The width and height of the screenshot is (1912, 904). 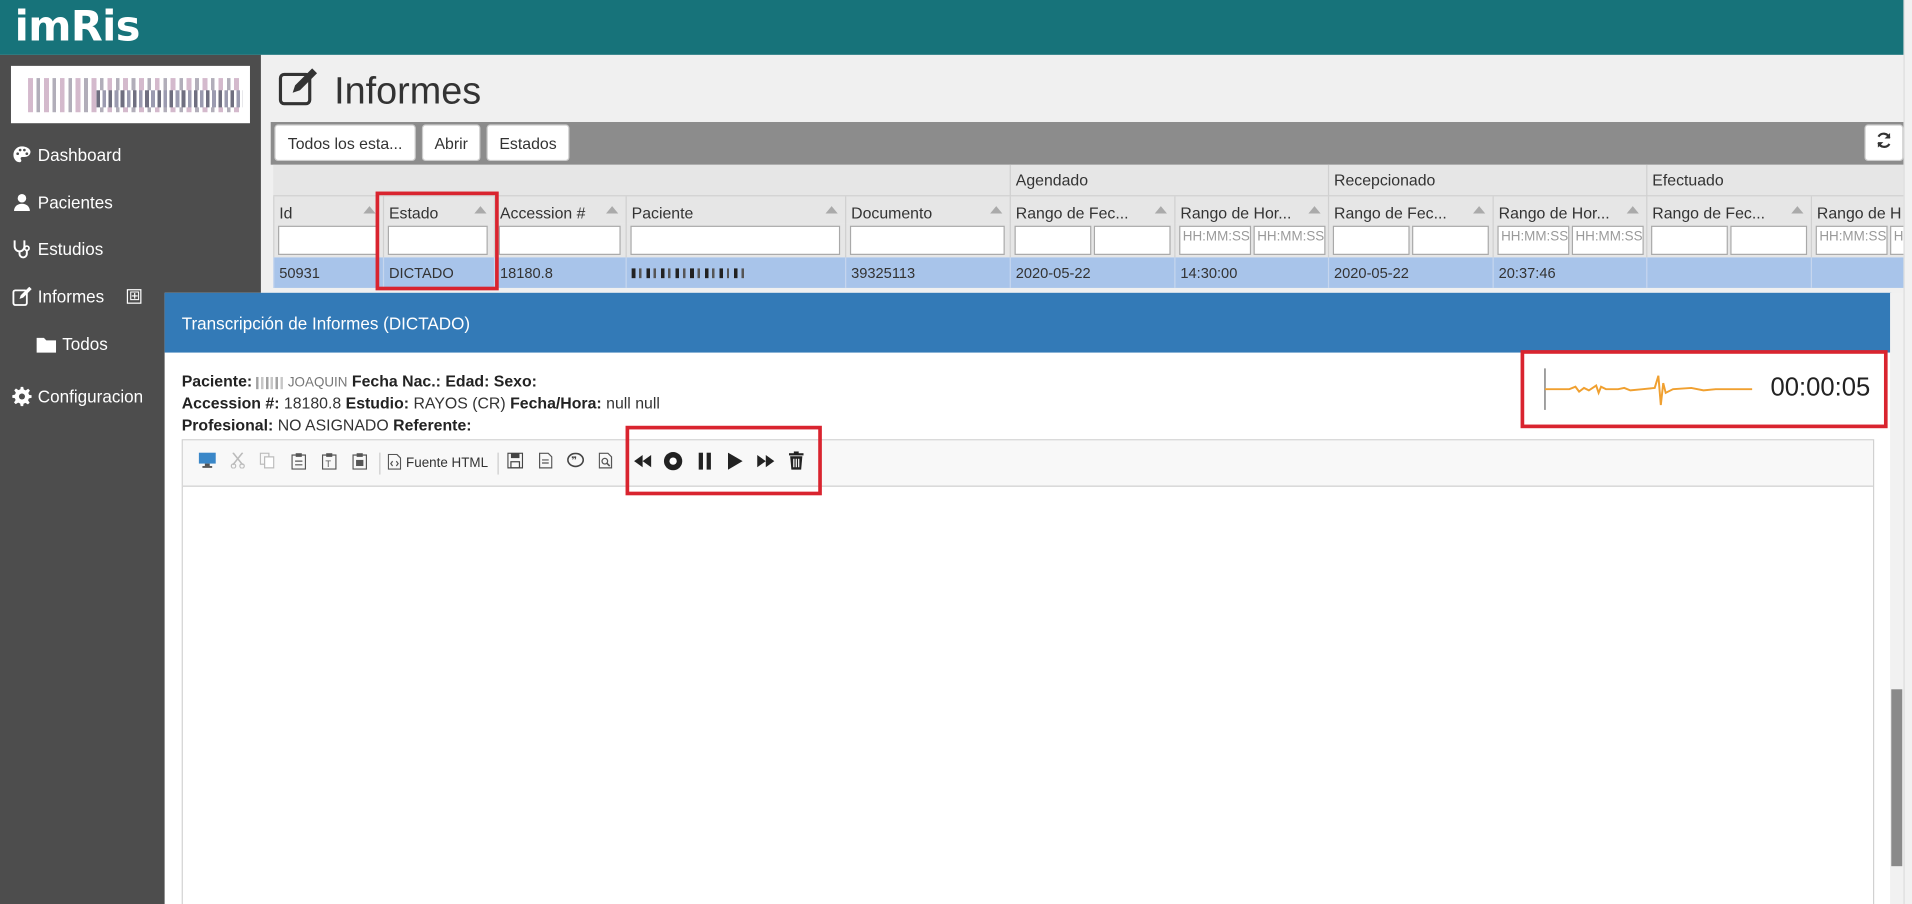 I want to click on sidebar-item-label: Informes, so click(x=71, y=296).